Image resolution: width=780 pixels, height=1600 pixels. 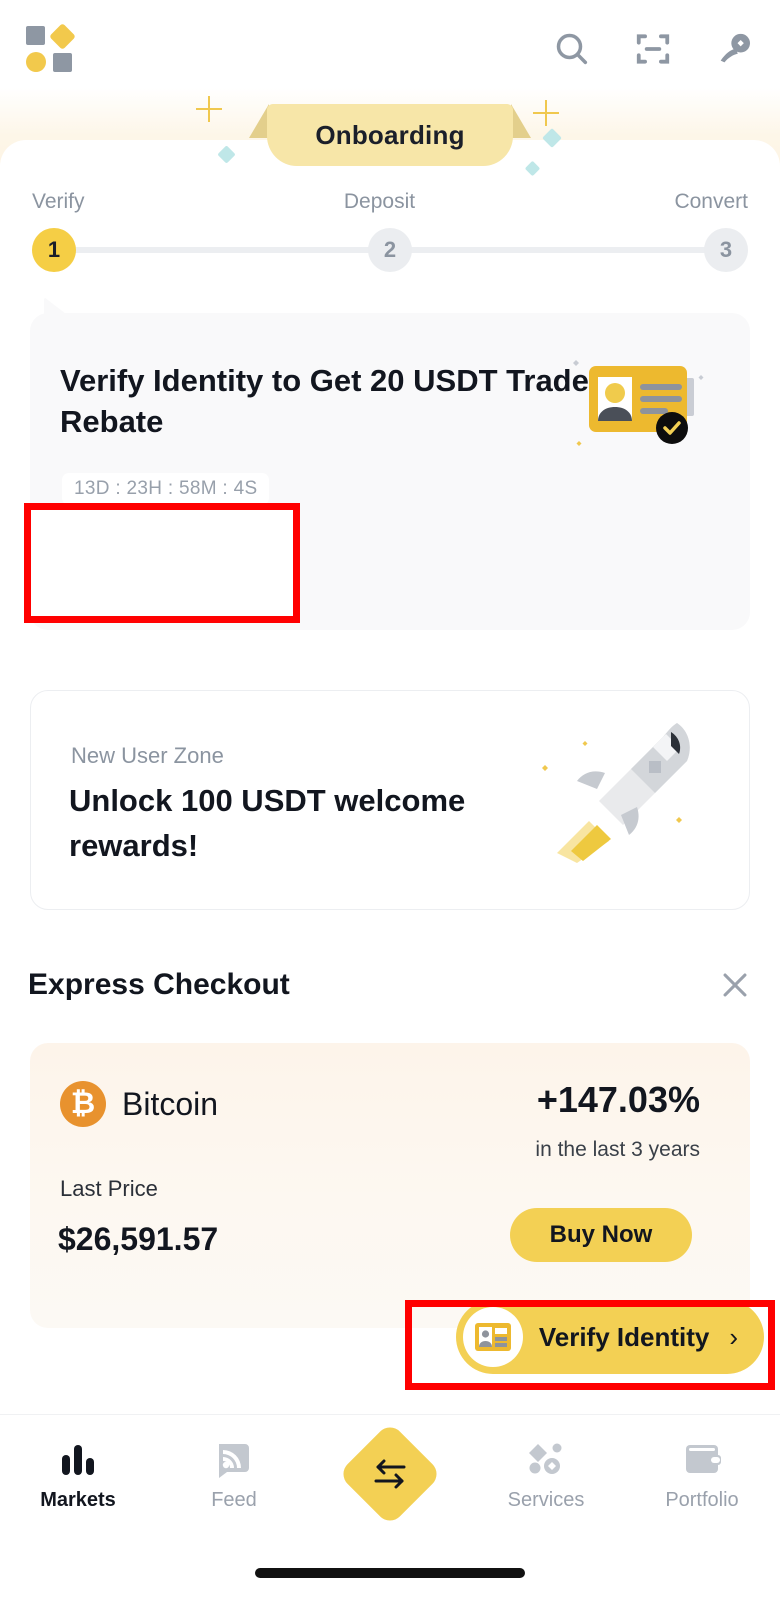 I want to click on logo-diamond-top-right, so click(x=62, y=36).